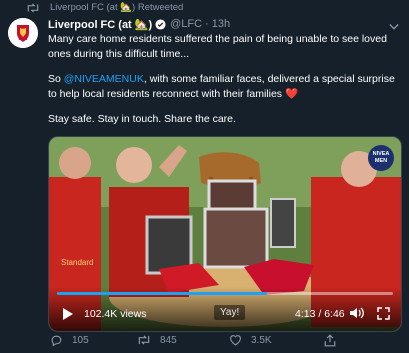 This screenshot has width=409, height=353. Describe the element at coordinates (80, 340) in the screenshot. I see `reply-count: 105` at that location.